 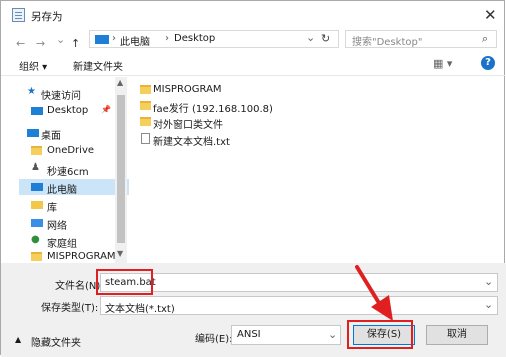 I want to click on address-bar: › 此电脑 › Desktop ⌄ ↻, so click(x=214, y=39).